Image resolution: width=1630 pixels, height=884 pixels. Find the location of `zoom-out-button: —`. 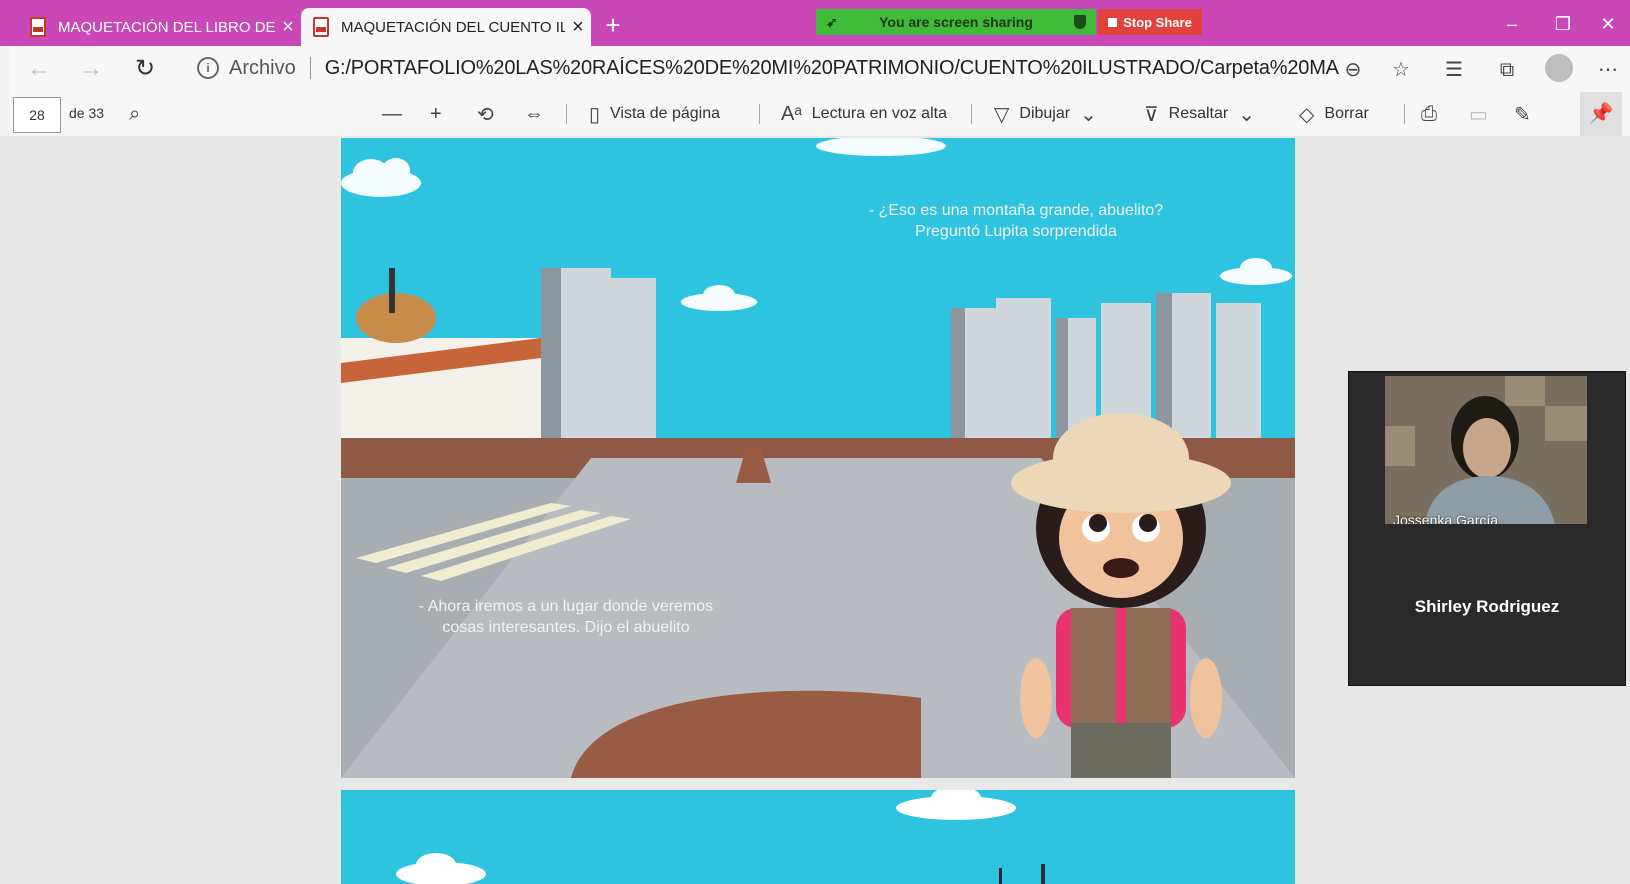

zoom-out-button: — is located at coordinates (392, 114).